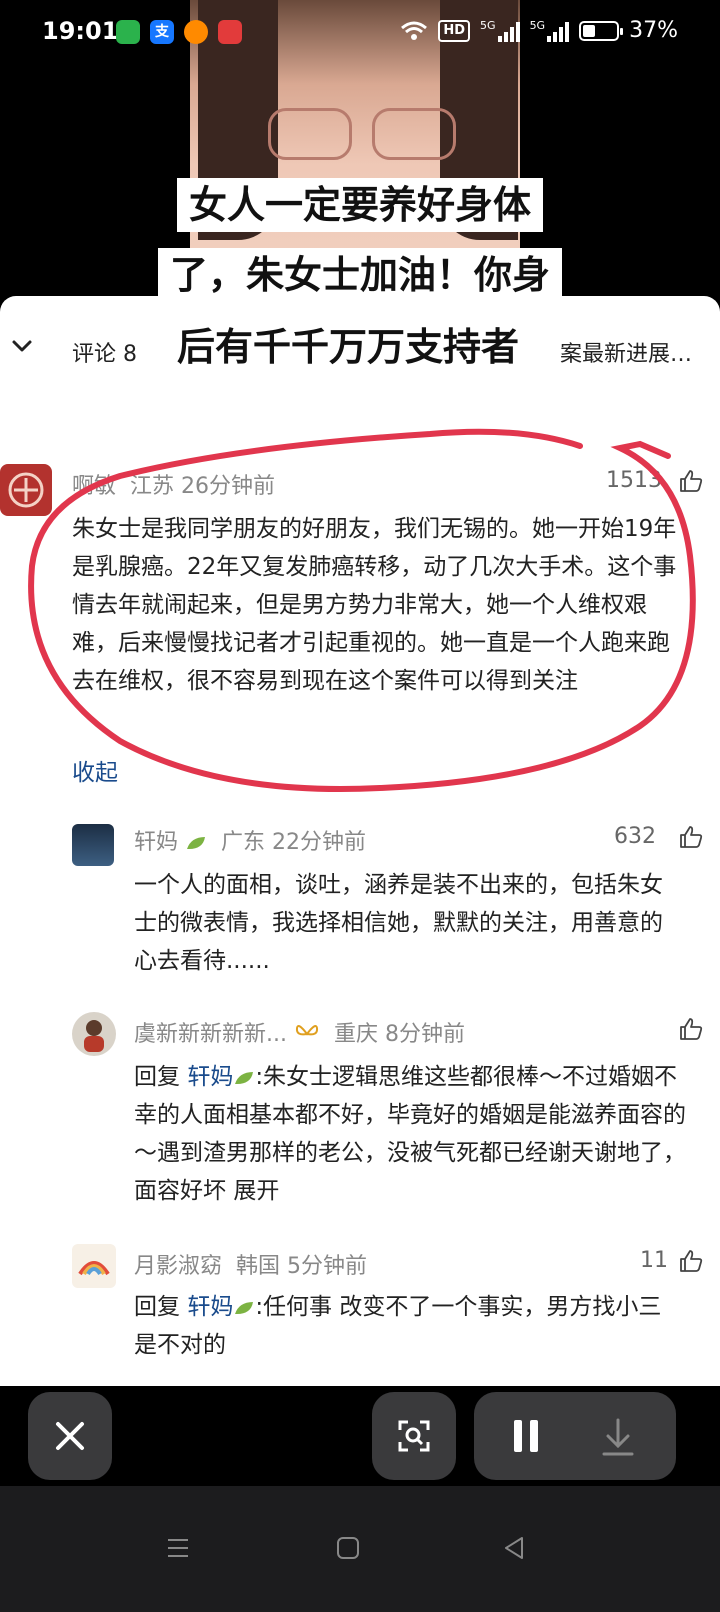 The height and width of the screenshot is (1612, 720). What do you see at coordinates (601, 30) in the screenshot?
I see `battery-icon` at bounding box center [601, 30].